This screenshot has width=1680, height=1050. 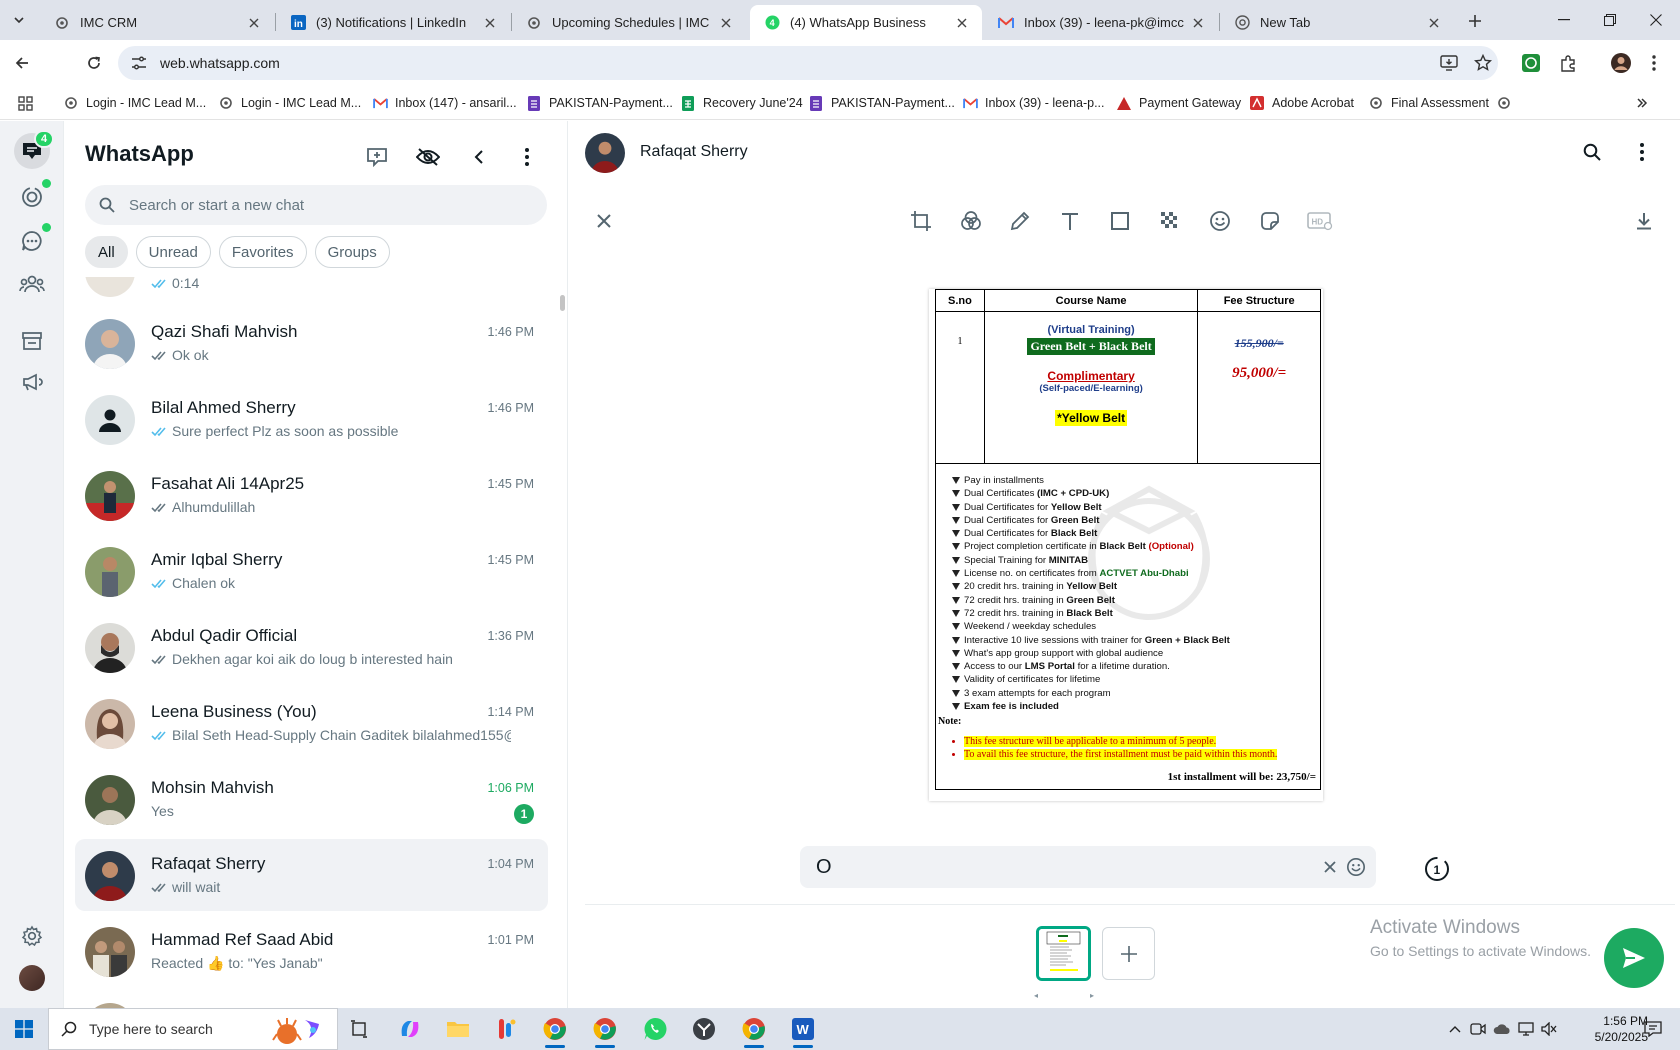 I want to click on reload-button, so click(x=94, y=63).